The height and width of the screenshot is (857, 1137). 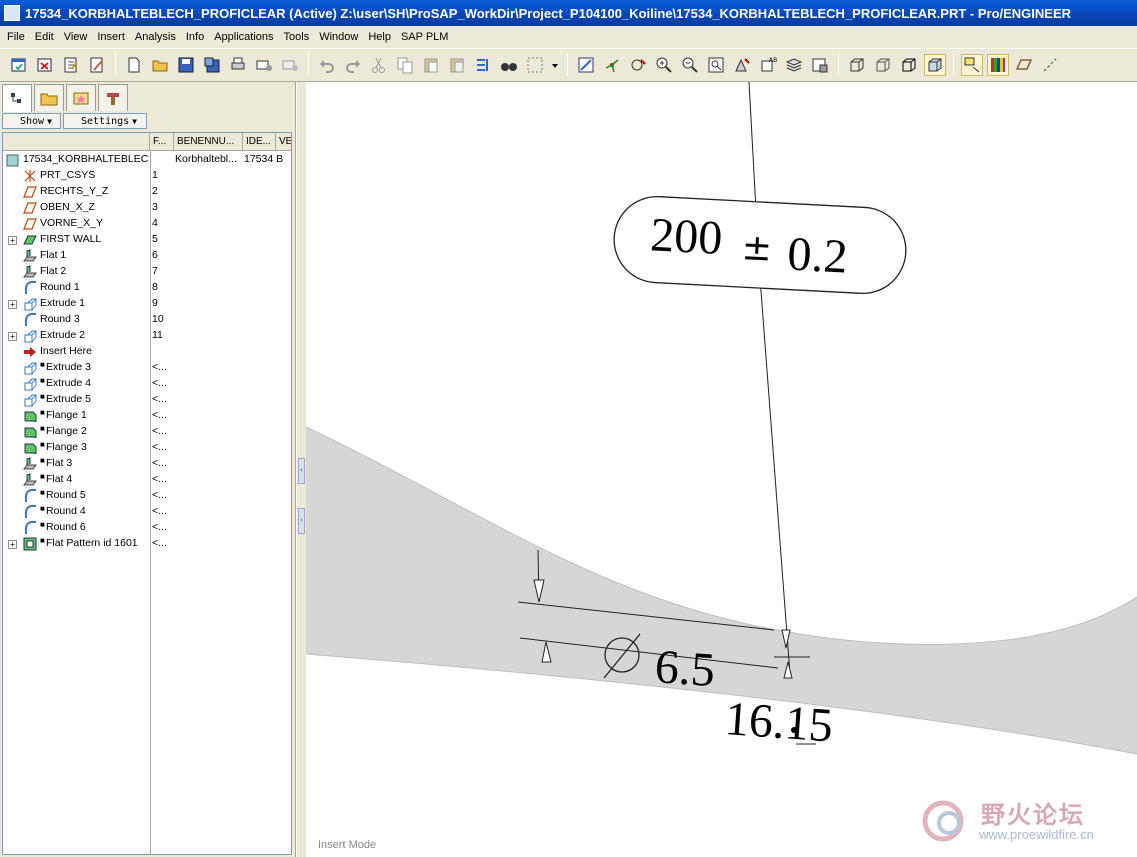 What do you see at coordinates (301, 521) in the screenshot?
I see `expand-right-icon: ›` at bounding box center [301, 521].